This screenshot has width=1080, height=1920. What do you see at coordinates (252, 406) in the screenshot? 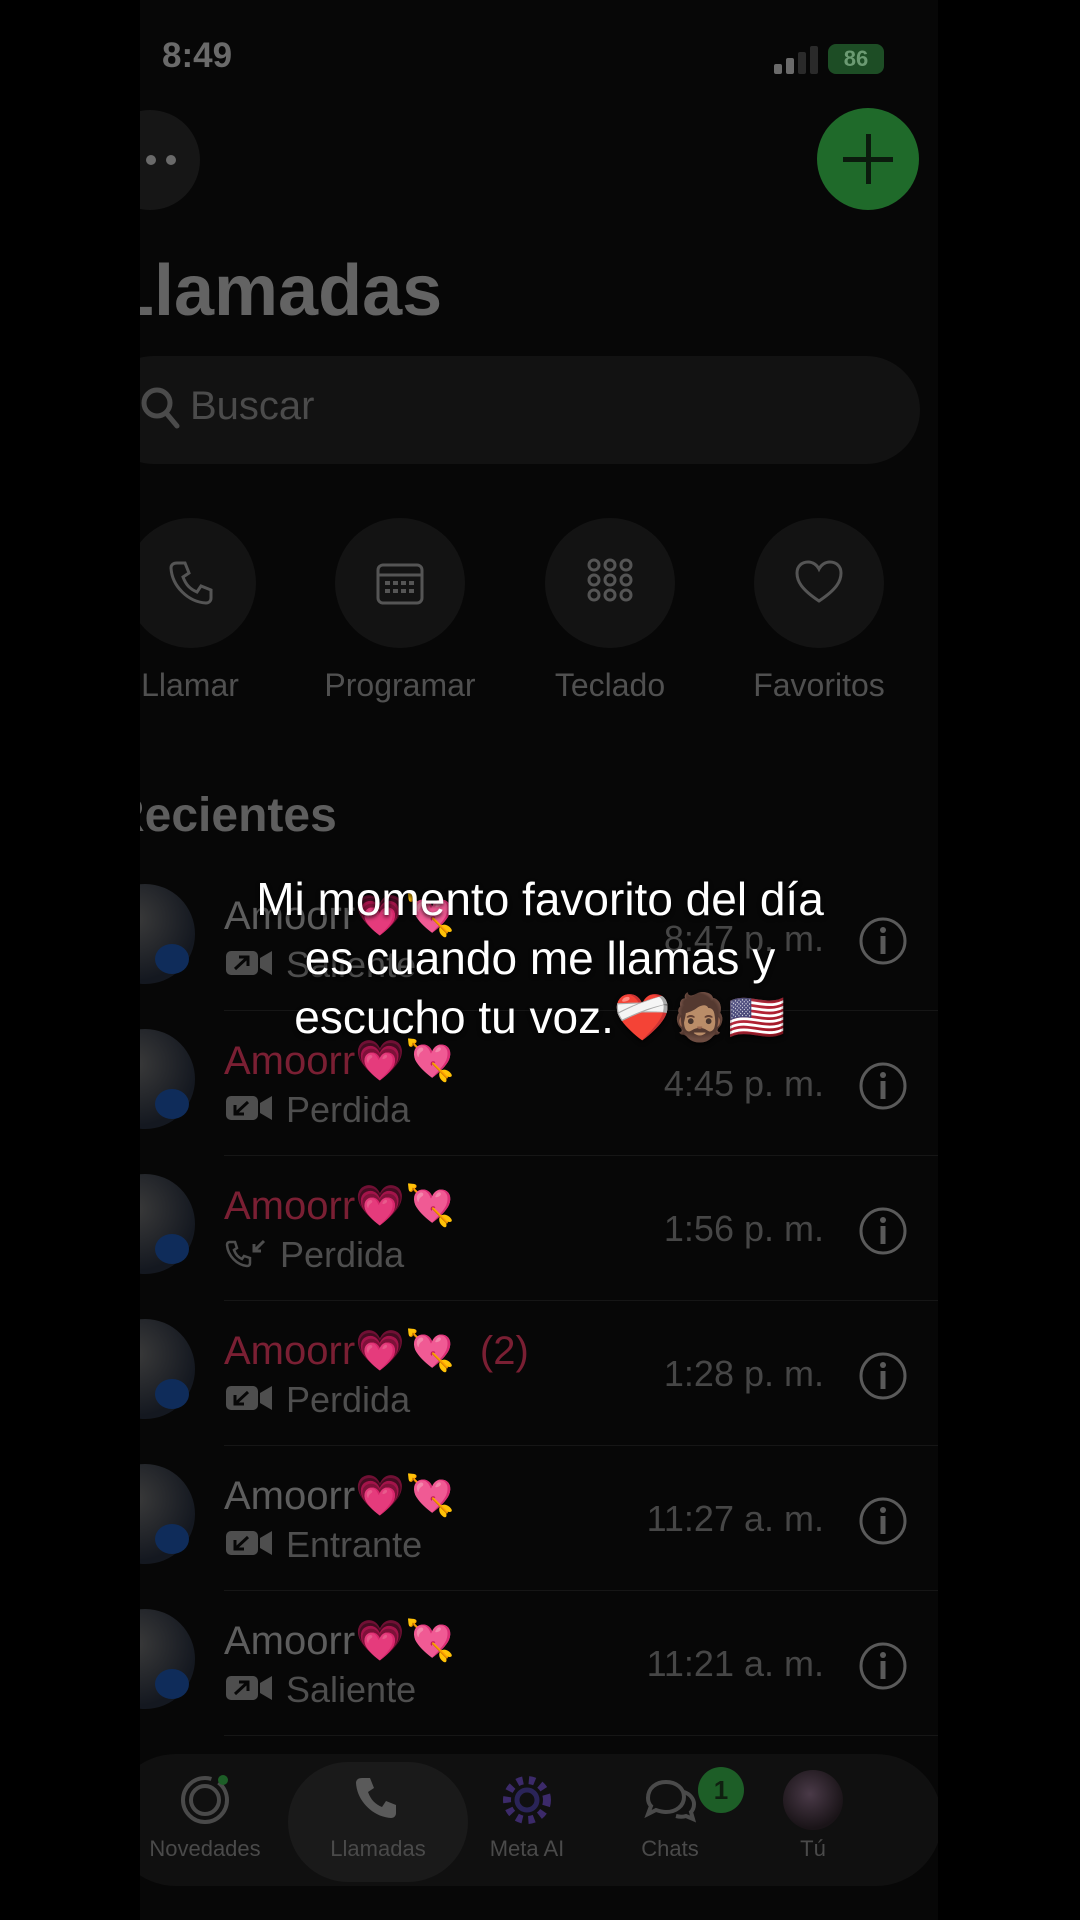
I see `search-placeholder: Buscar` at bounding box center [252, 406].